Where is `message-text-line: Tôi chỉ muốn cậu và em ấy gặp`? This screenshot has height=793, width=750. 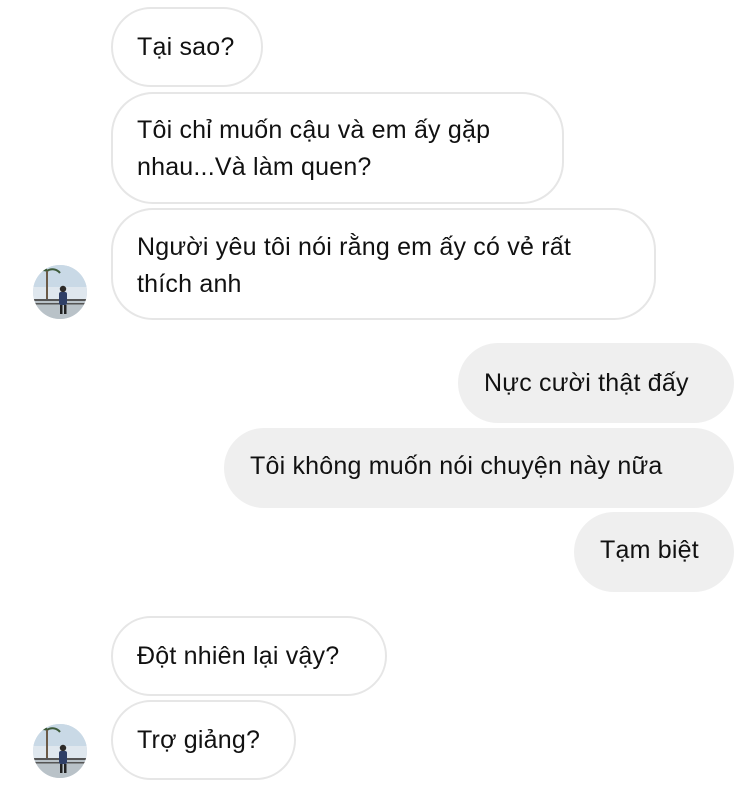
message-text-line: Tôi chỉ muốn cậu và em ấy gặp is located at coordinates (314, 130).